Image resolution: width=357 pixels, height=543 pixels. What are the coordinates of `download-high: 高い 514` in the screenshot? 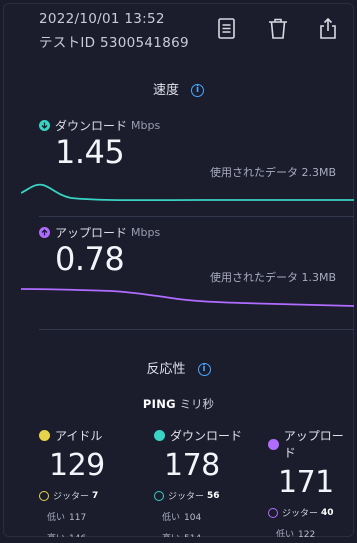 It's located at (213, 534).